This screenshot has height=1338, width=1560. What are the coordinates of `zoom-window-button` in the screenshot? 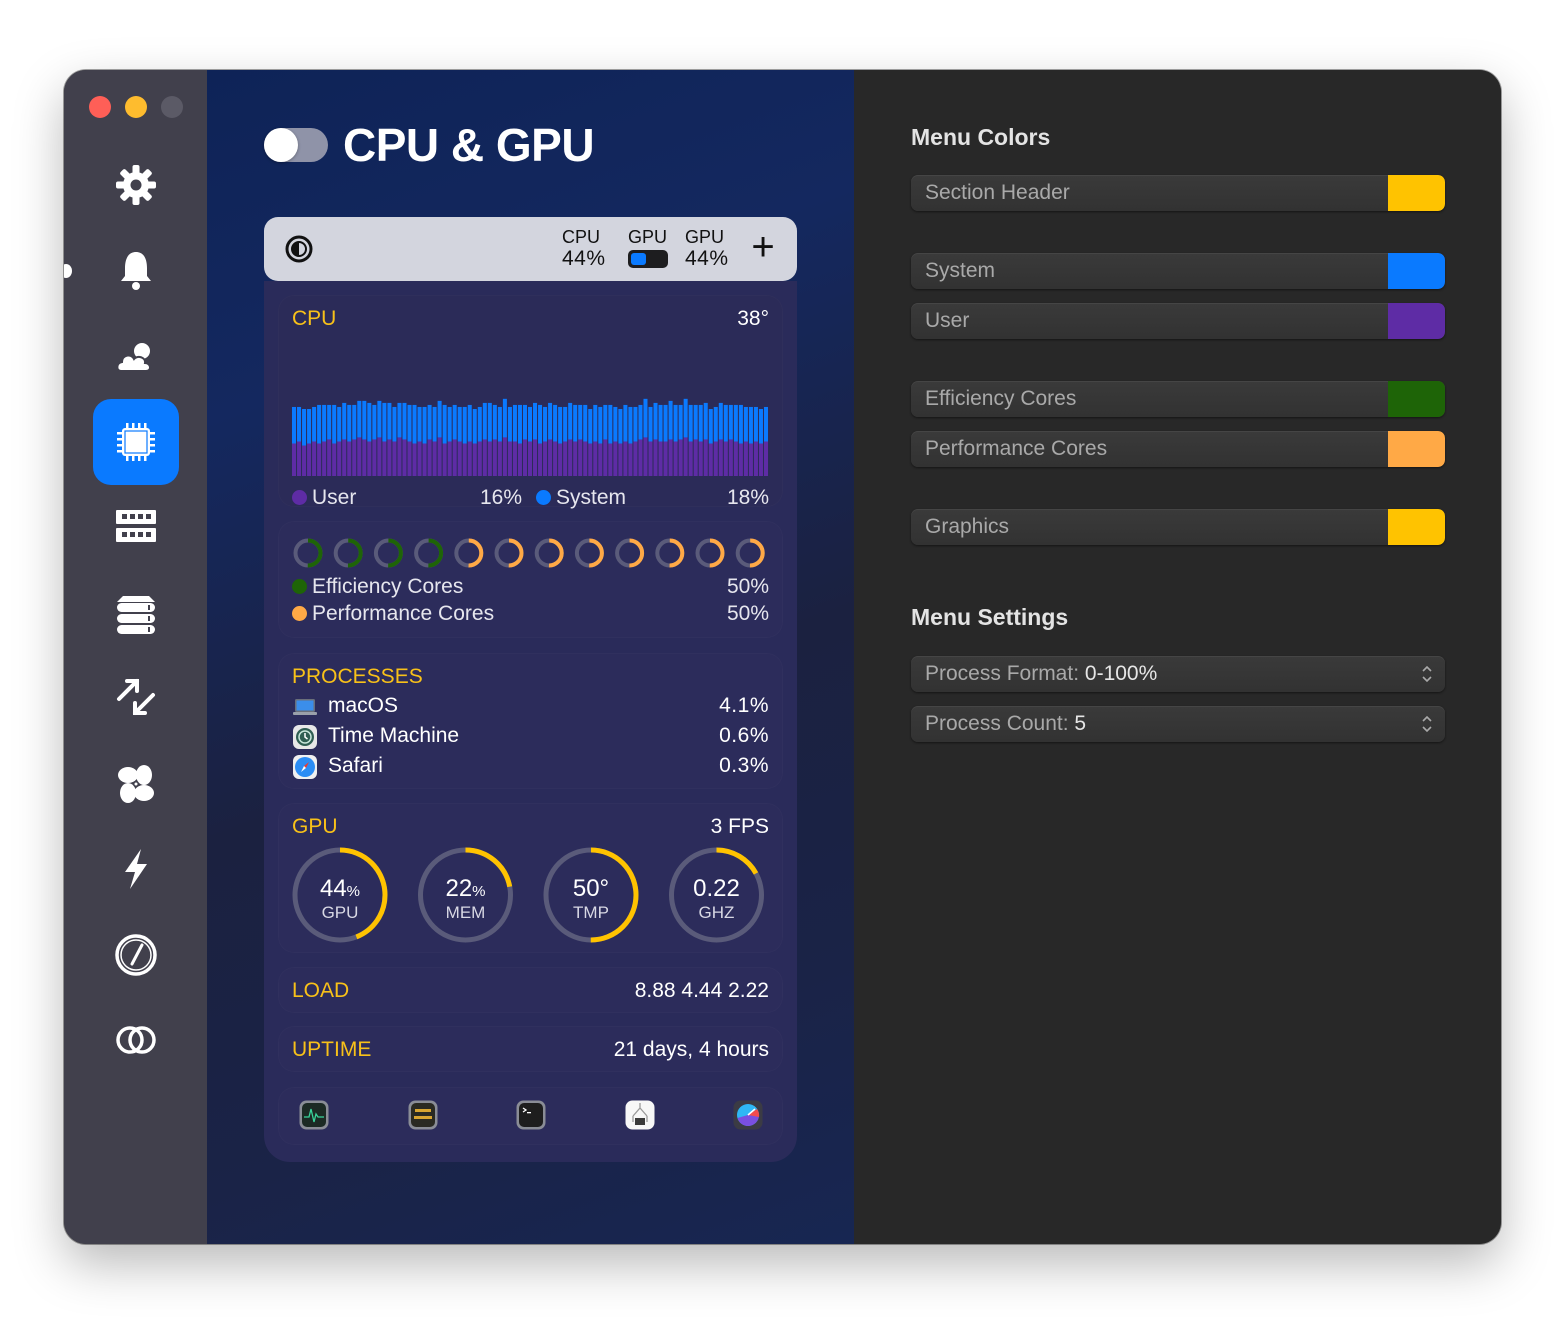 It's located at (172, 107).